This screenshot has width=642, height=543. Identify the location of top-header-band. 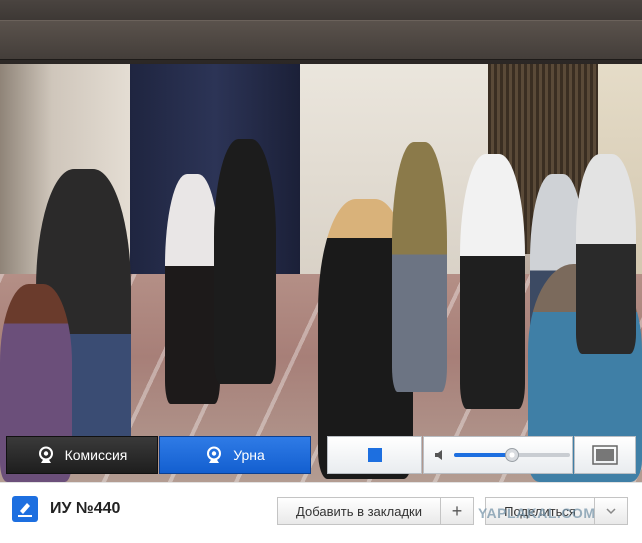
(321, 32).